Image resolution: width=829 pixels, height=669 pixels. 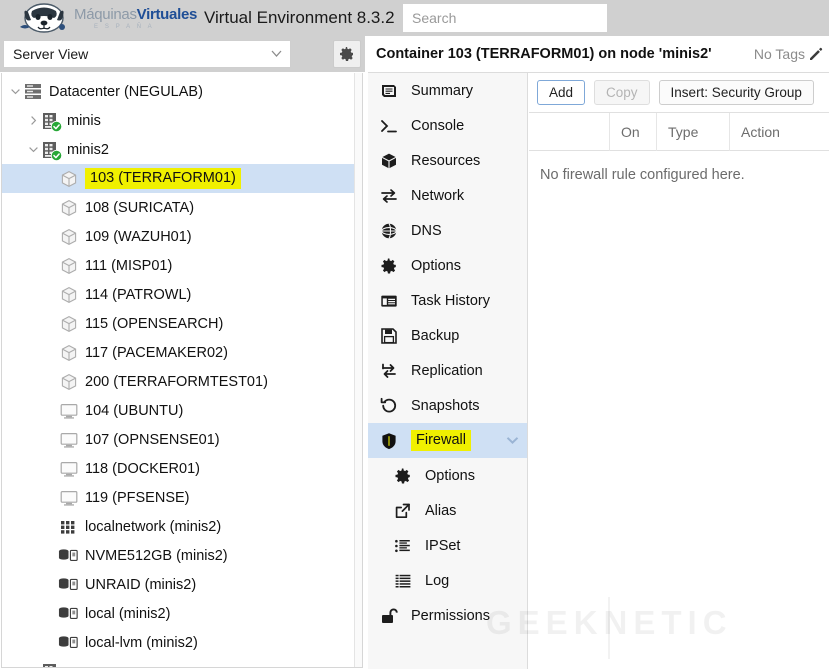 What do you see at coordinates (182, 662) in the screenshot?
I see `tree-item-nuc: nuc` at bounding box center [182, 662].